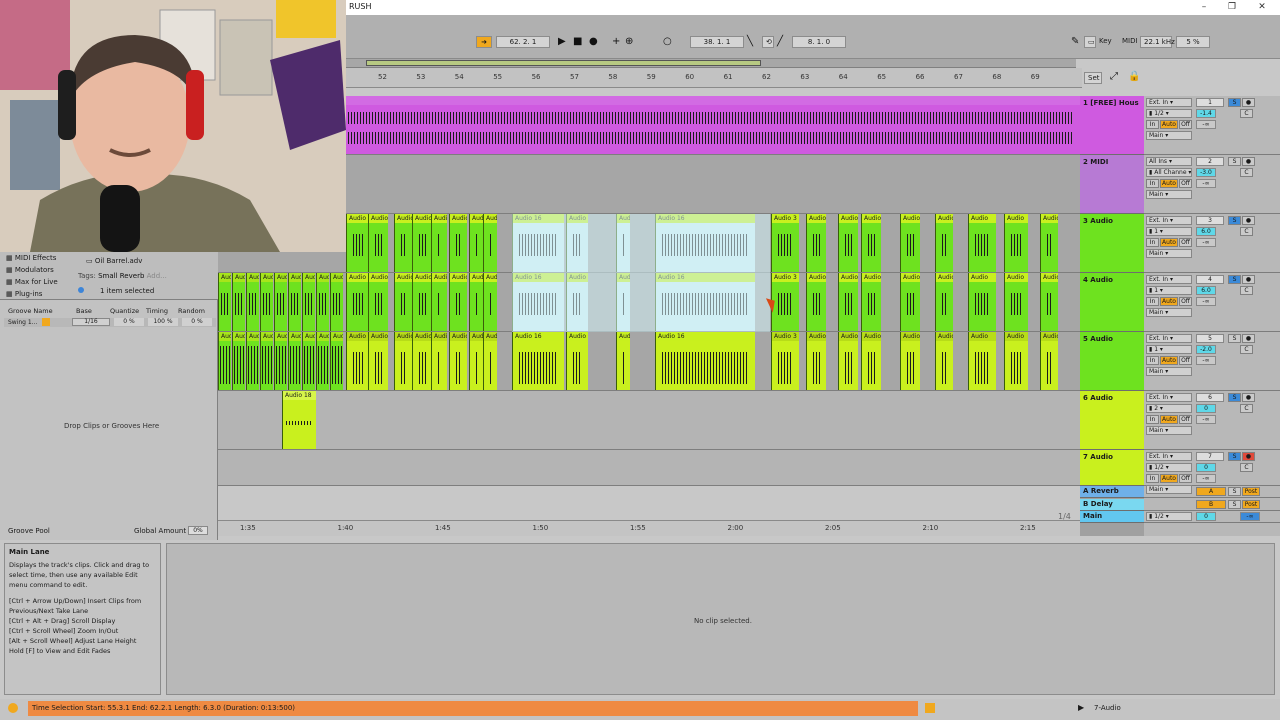 Image resolution: width=1280 pixels, height=720 pixels. Describe the element at coordinates (930, 708) in the screenshot. I see `warning-icon` at that location.